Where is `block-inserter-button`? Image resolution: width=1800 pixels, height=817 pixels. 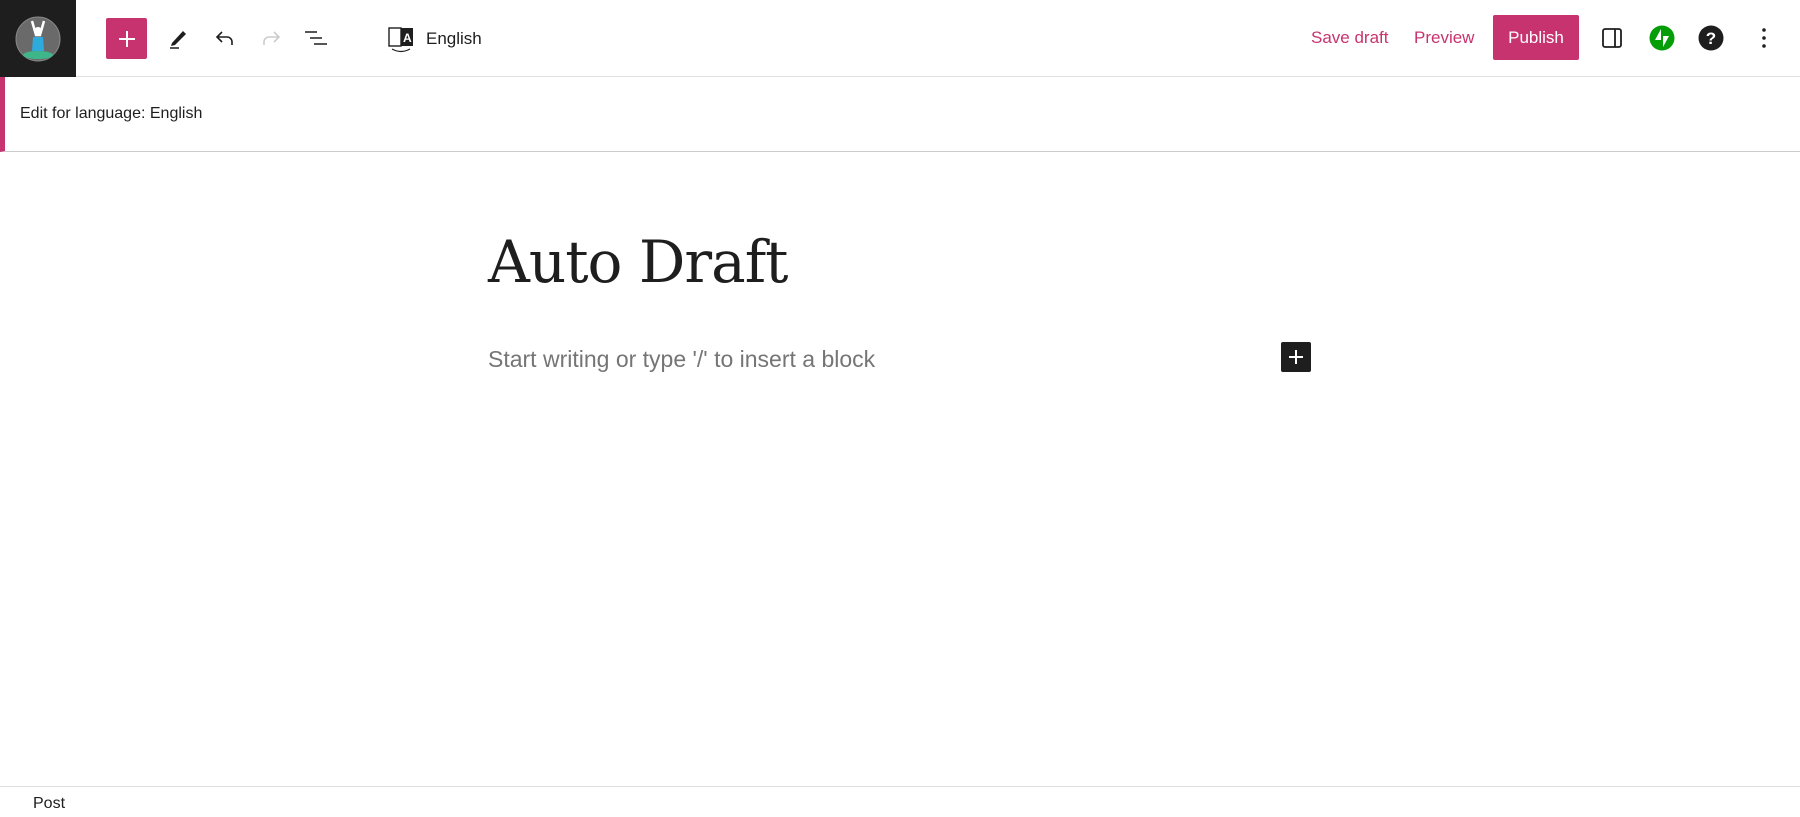
block-inserter-button is located at coordinates (126, 38).